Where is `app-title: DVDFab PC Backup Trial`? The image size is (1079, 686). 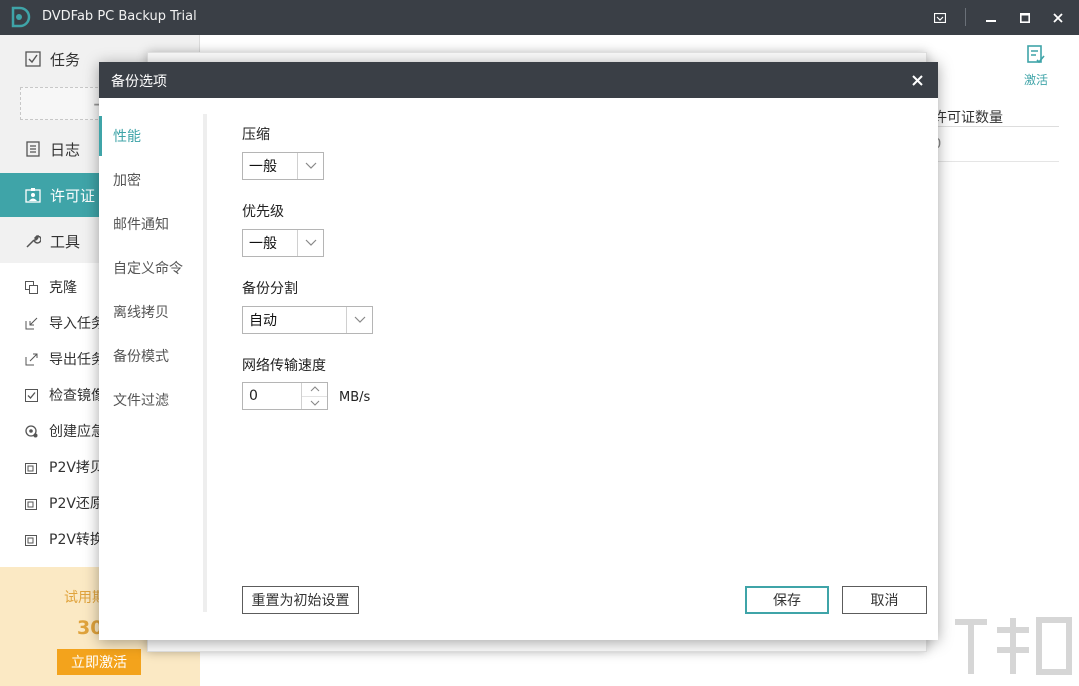
app-title: DVDFab PC Backup Trial is located at coordinates (119, 16).